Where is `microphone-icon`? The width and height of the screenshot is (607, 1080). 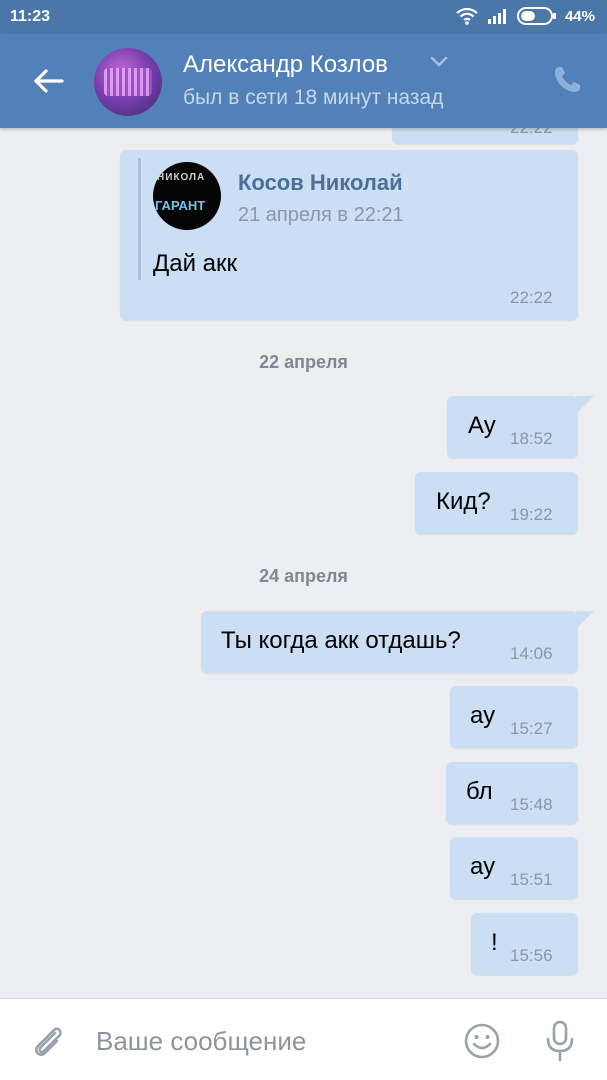 microphone-icon is located at coordinates (560, 1041).